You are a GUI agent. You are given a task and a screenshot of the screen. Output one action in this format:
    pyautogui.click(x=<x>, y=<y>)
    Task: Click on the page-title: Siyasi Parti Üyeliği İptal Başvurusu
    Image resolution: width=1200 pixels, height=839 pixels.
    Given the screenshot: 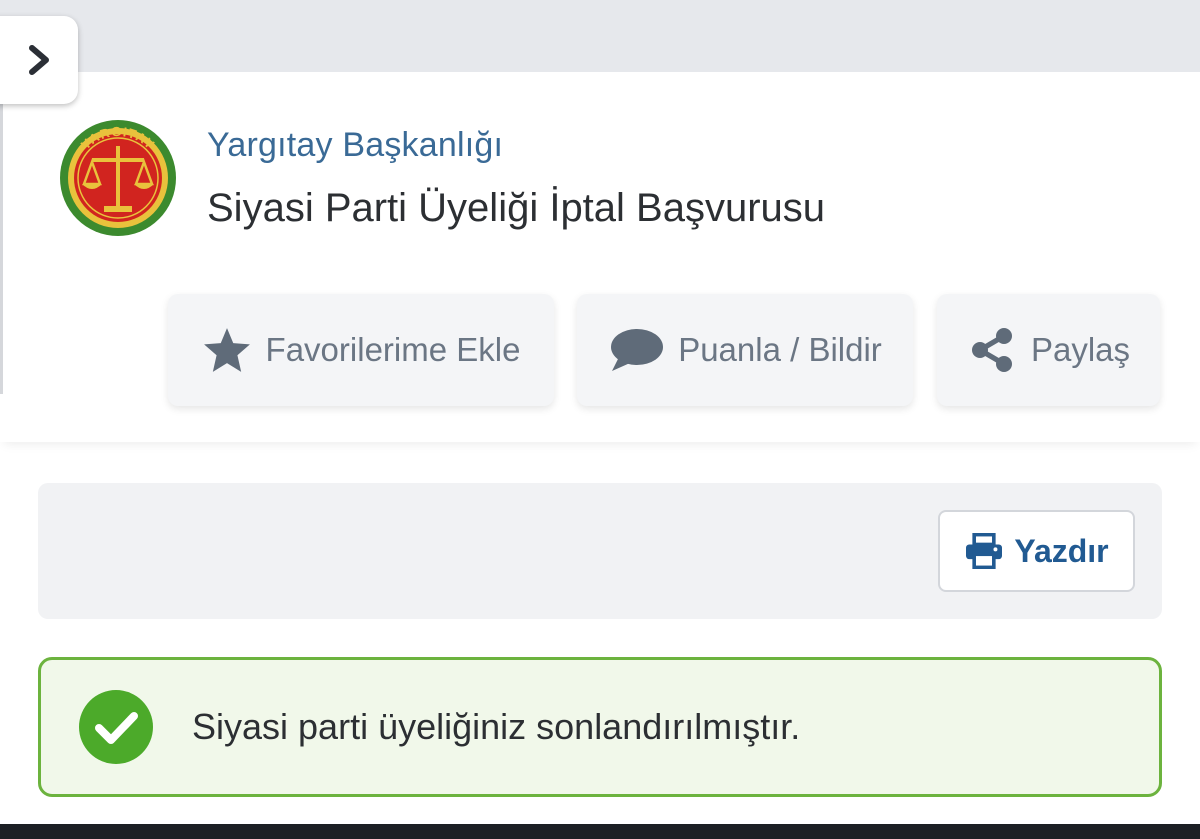 What is the action you would take?
    pyautogui.click(x=516, y=208)
    